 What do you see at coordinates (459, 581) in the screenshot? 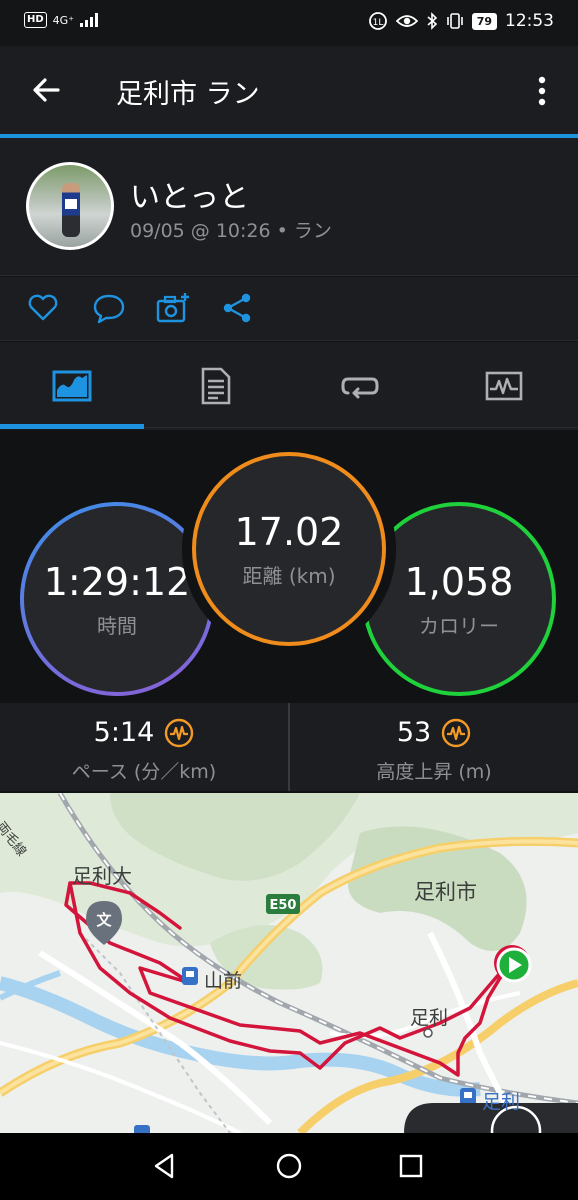
I see `calories-value: 1,058` at bounding box center [459, 581].